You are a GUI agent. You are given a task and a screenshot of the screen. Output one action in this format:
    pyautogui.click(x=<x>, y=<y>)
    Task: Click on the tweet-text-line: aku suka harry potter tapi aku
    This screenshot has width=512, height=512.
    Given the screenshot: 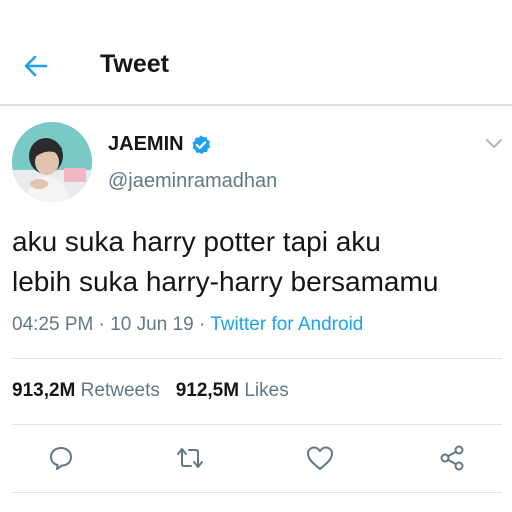 What is the action you would take?
    pyautogui.click(x=196, y=241)
    